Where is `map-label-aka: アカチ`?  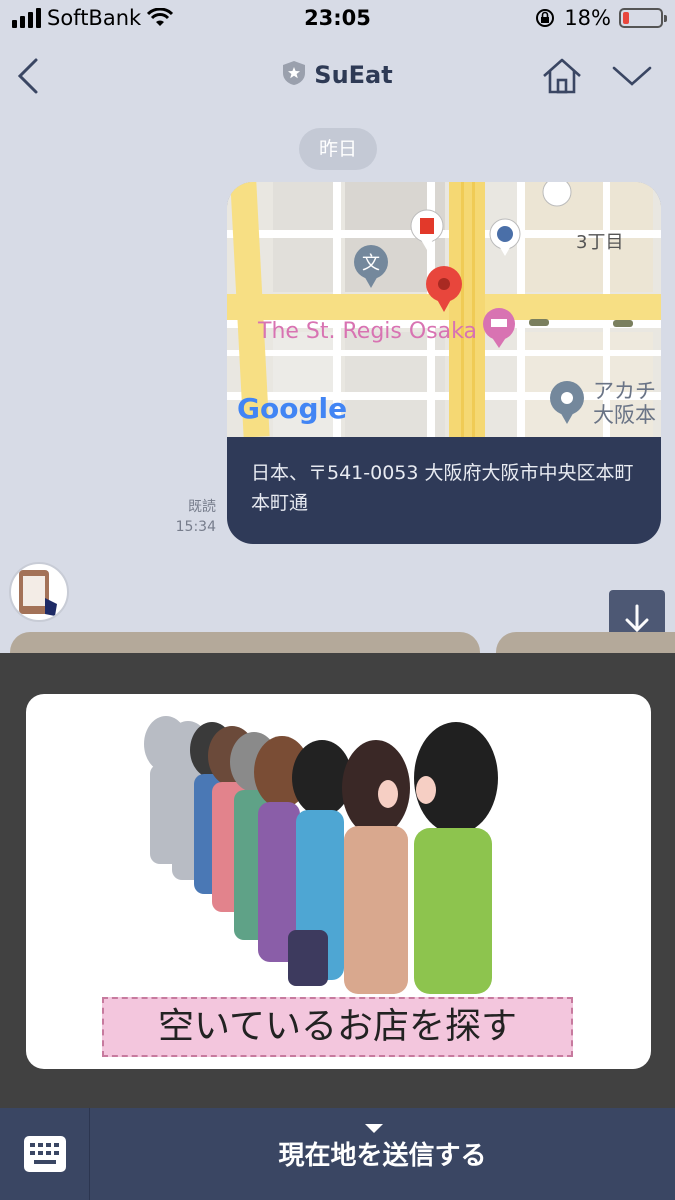
map-label-aka: アカチ is located at coordinates (624, 391).